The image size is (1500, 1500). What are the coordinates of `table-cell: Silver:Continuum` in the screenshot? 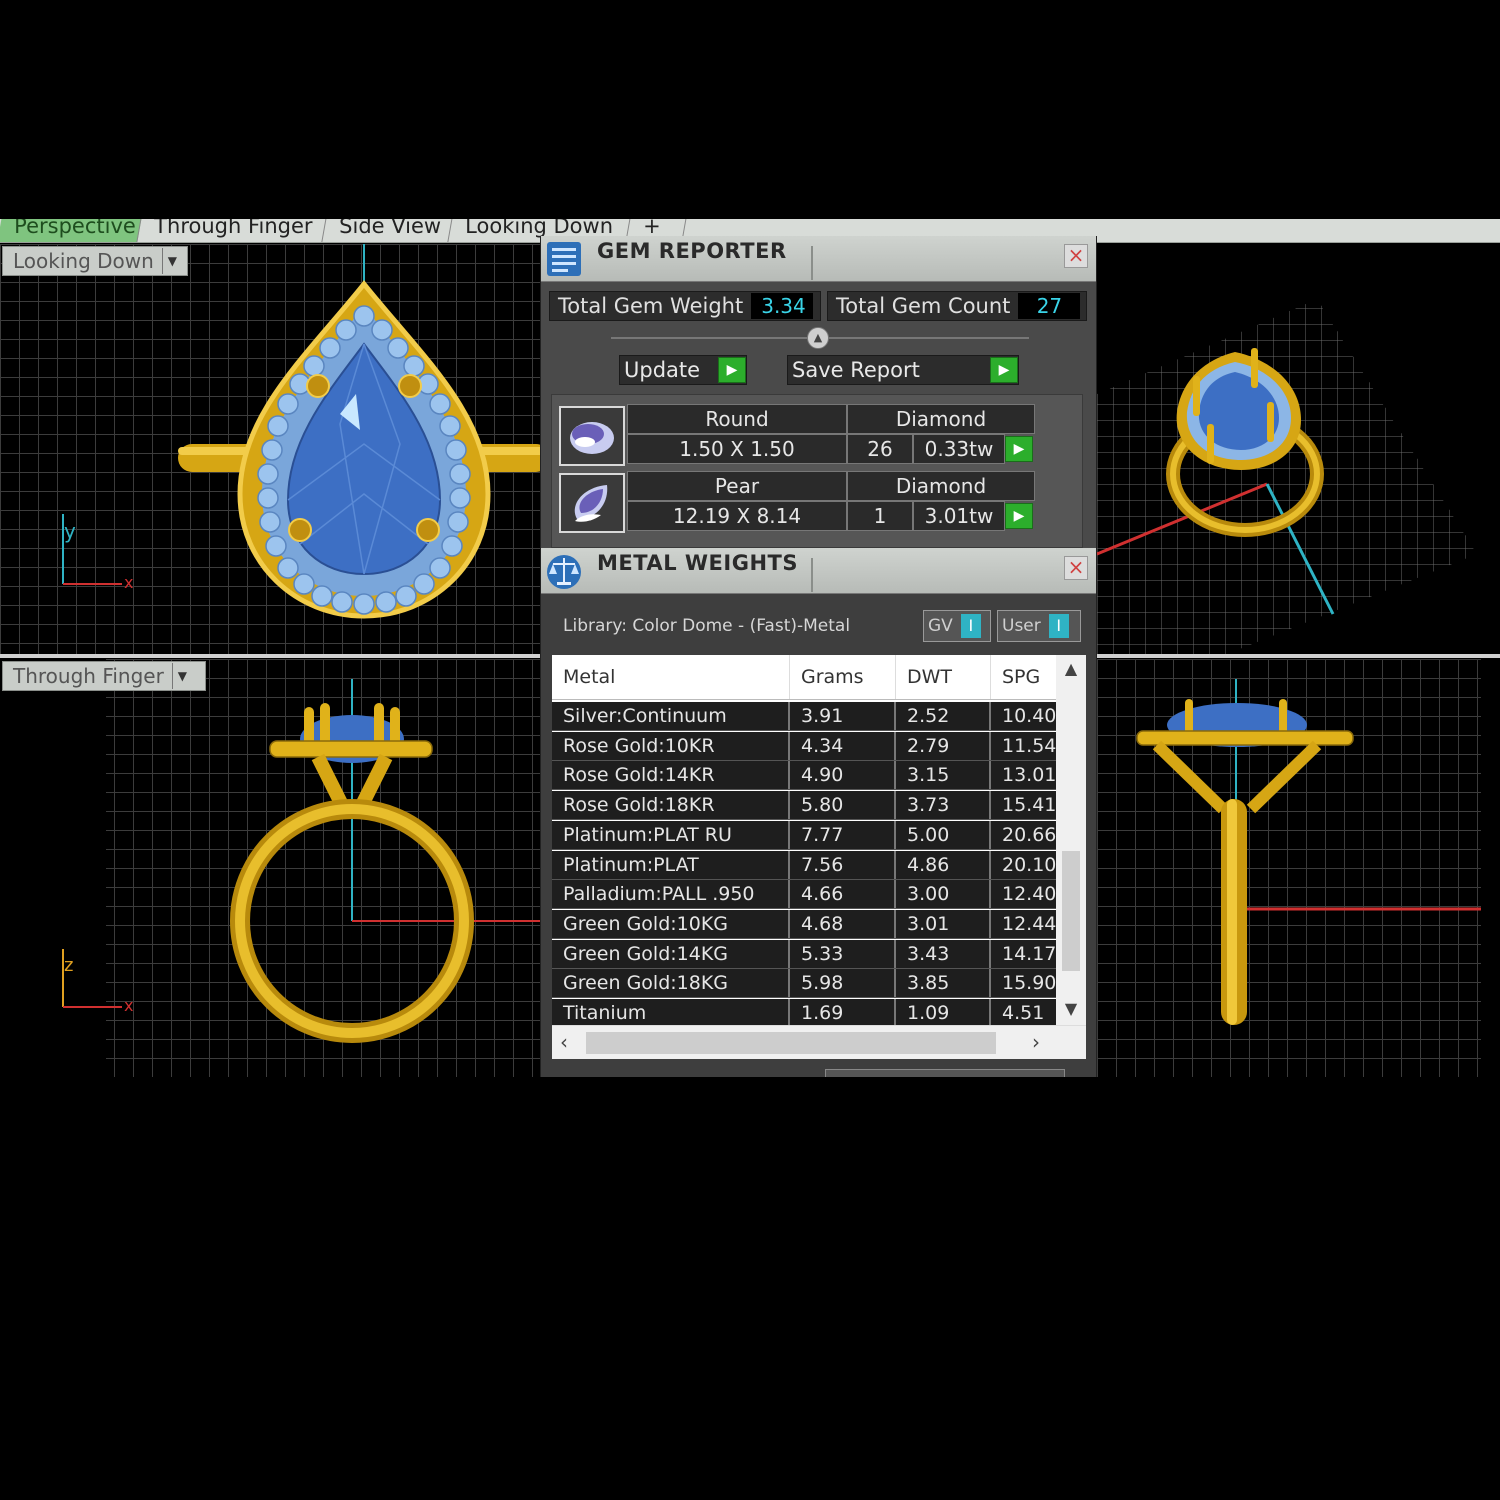 It's located at (671, 716).